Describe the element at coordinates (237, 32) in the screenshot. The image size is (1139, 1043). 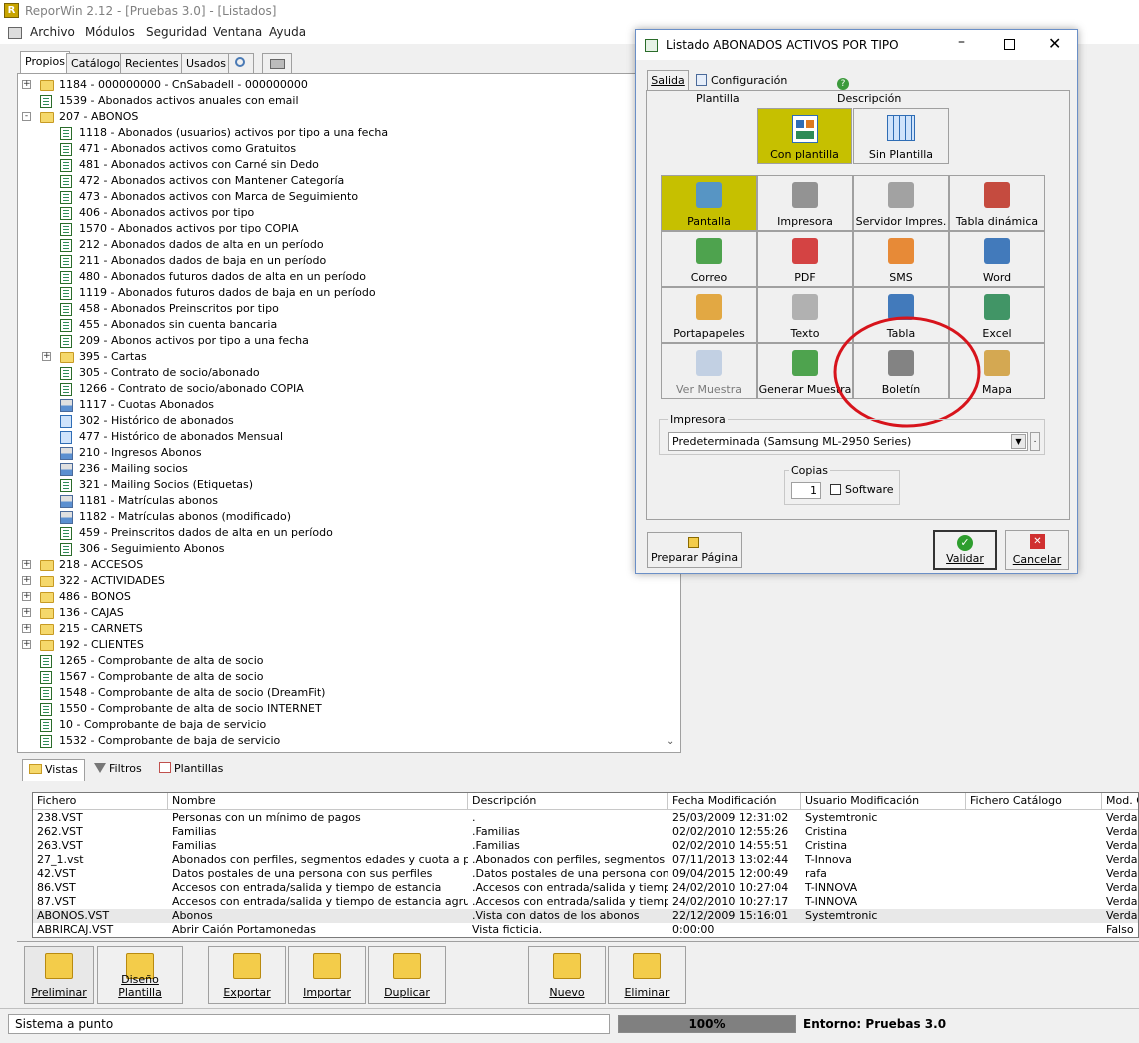
I see `menu-ventana: Ventana` at that location.